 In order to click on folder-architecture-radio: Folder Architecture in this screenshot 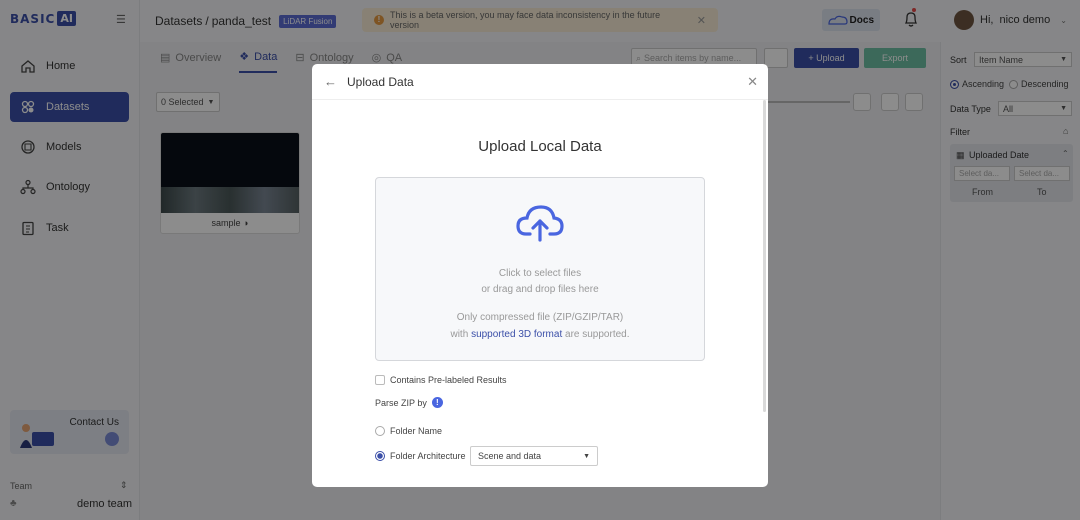, I will do `click(420, 456)`.